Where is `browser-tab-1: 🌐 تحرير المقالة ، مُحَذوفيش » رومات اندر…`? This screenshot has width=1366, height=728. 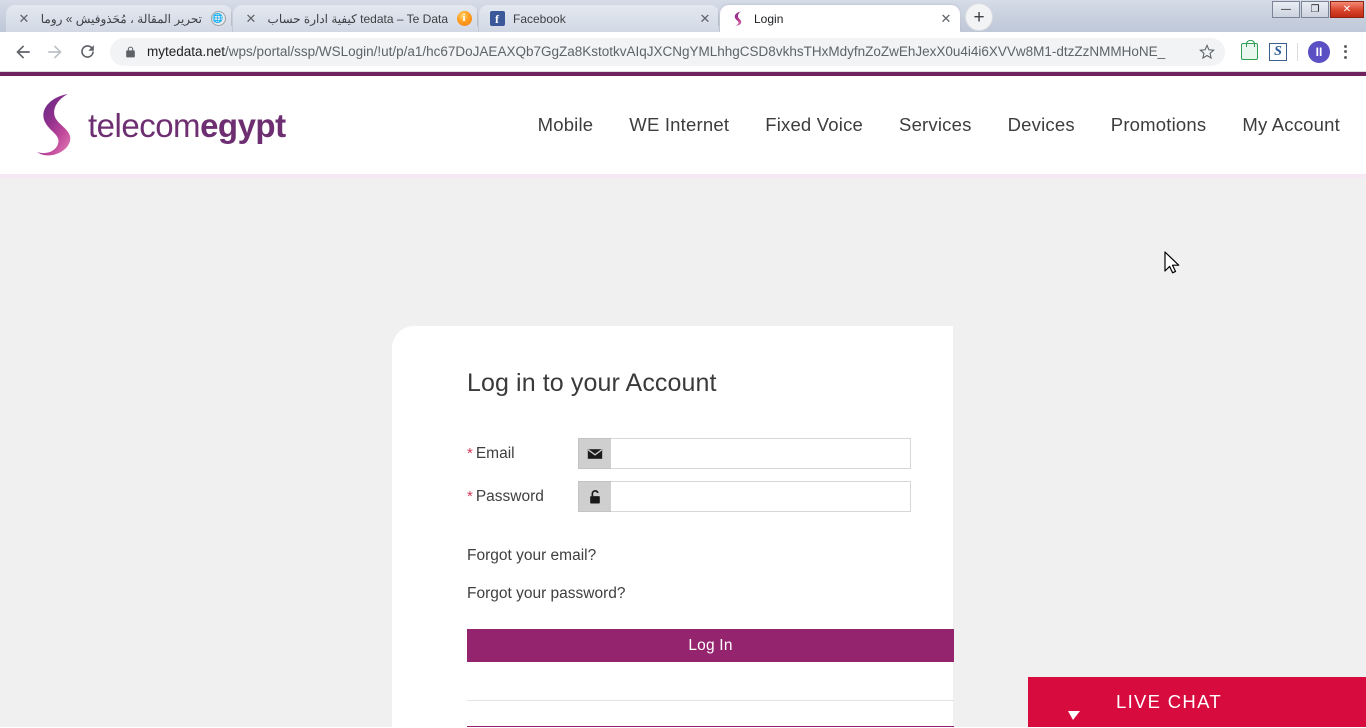
browser-tab-1: 🌐 تحرير المقالة ، مُحَذوفيش » رومات اندر… is located at coordinates (119, 18).